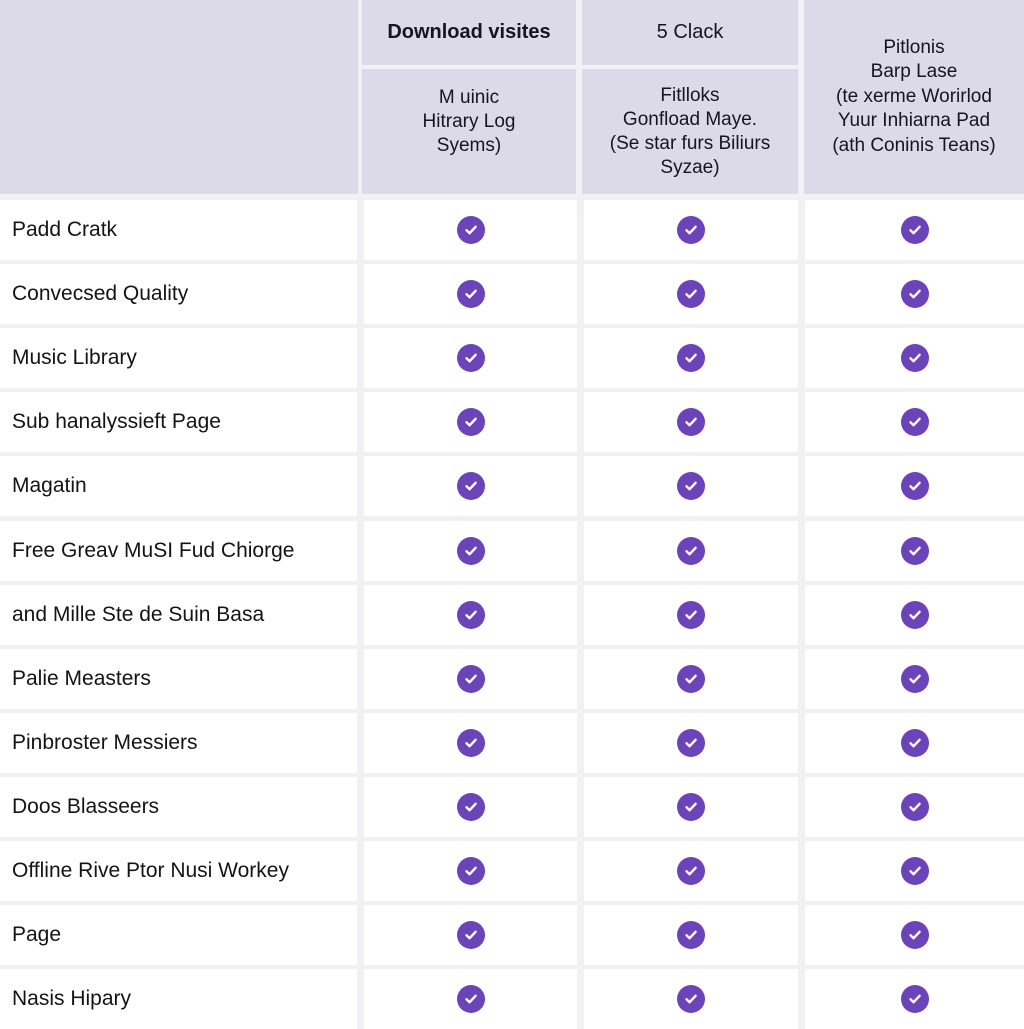  What do you see at coordinates (469, 131) in the screenshot?
I see `column-header-1-subtitle: M uinic Hitrary Log Syems)` at bounding box center [469, 131].